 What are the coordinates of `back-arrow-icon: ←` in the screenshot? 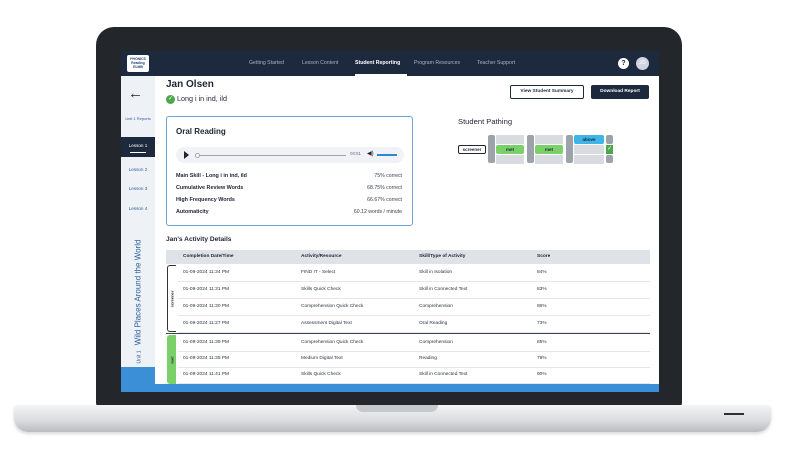 It's located at (135, 93).